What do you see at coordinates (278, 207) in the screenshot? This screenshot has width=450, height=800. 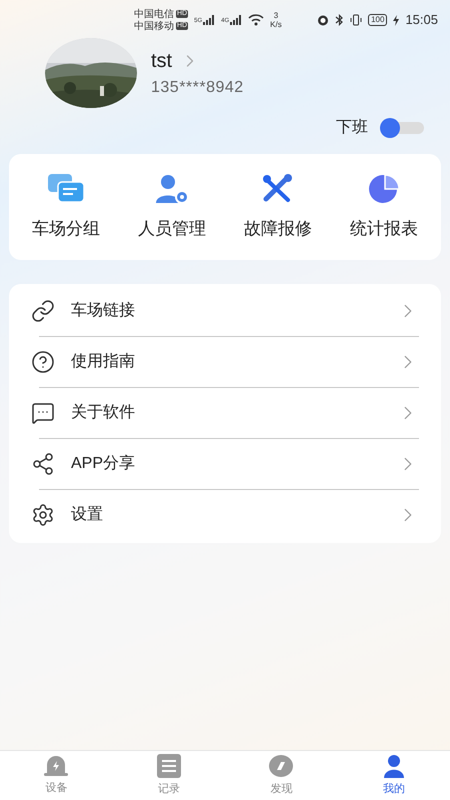 I see `shortcut-button: 故障报修` at bounding box center [278, 207].